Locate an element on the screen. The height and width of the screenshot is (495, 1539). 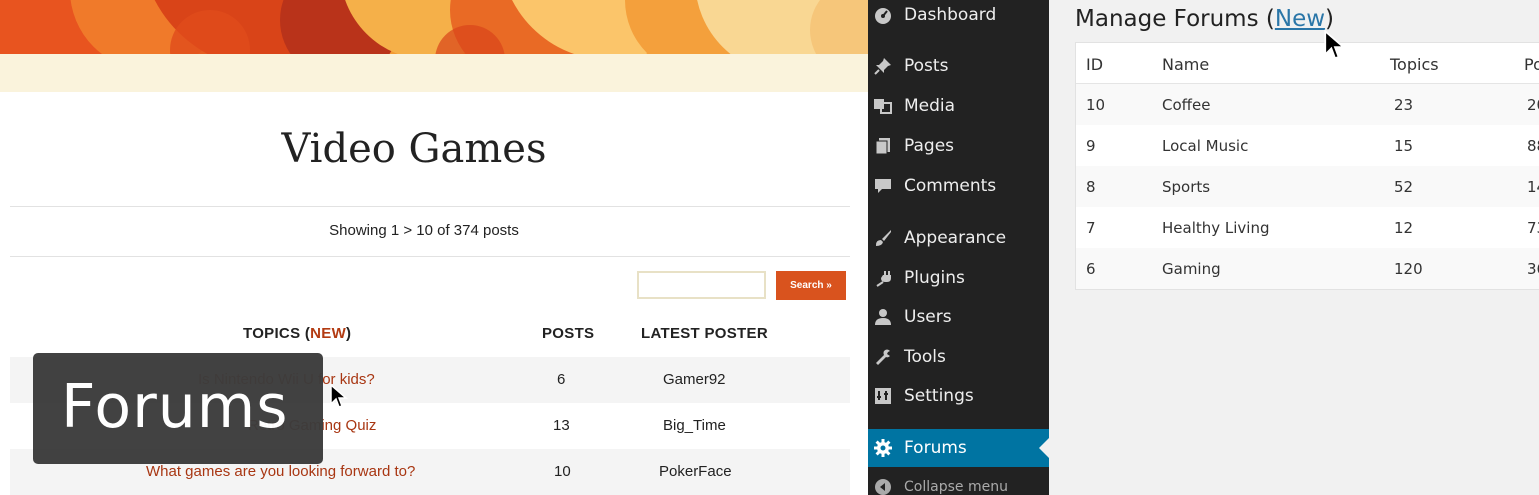
sidebar-item-media: Media is located at coordinates (958, 106).